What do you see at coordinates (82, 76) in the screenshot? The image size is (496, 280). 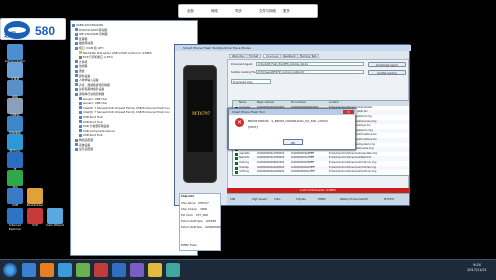 I see `device-tree-item: 其他设备` at bounding box center [82, 76].